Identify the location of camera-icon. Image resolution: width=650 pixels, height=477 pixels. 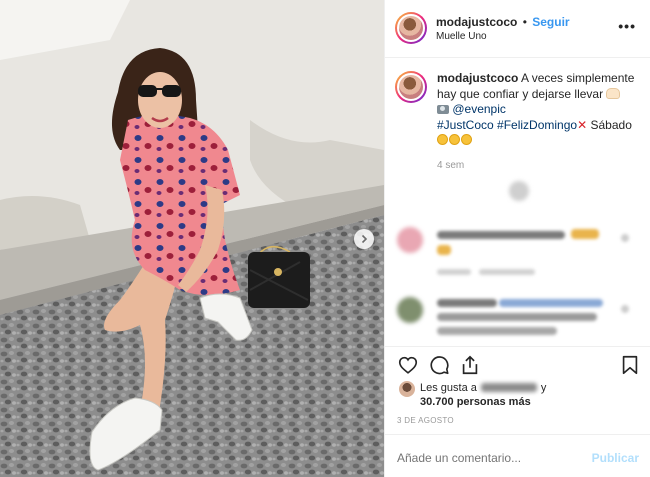
(443, 109).